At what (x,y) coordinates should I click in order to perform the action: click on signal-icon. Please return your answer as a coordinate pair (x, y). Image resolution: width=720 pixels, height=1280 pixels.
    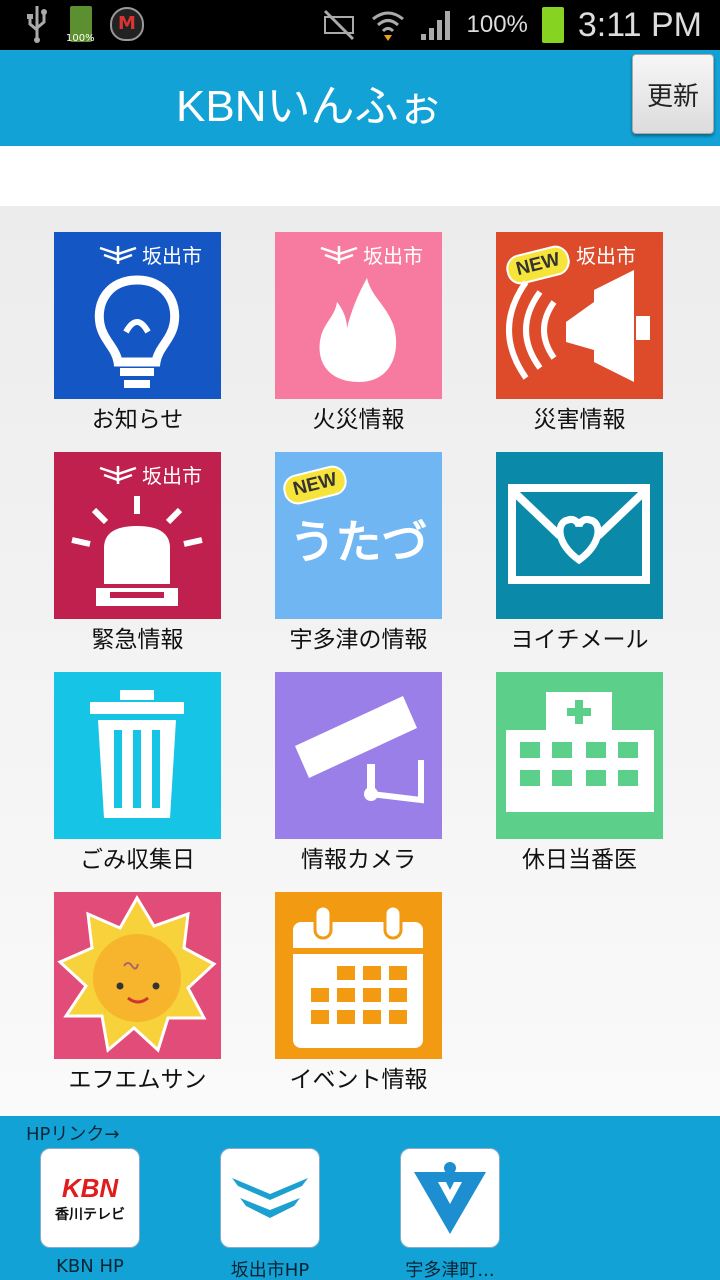
    Looking at the image, I should click on (435, 25).